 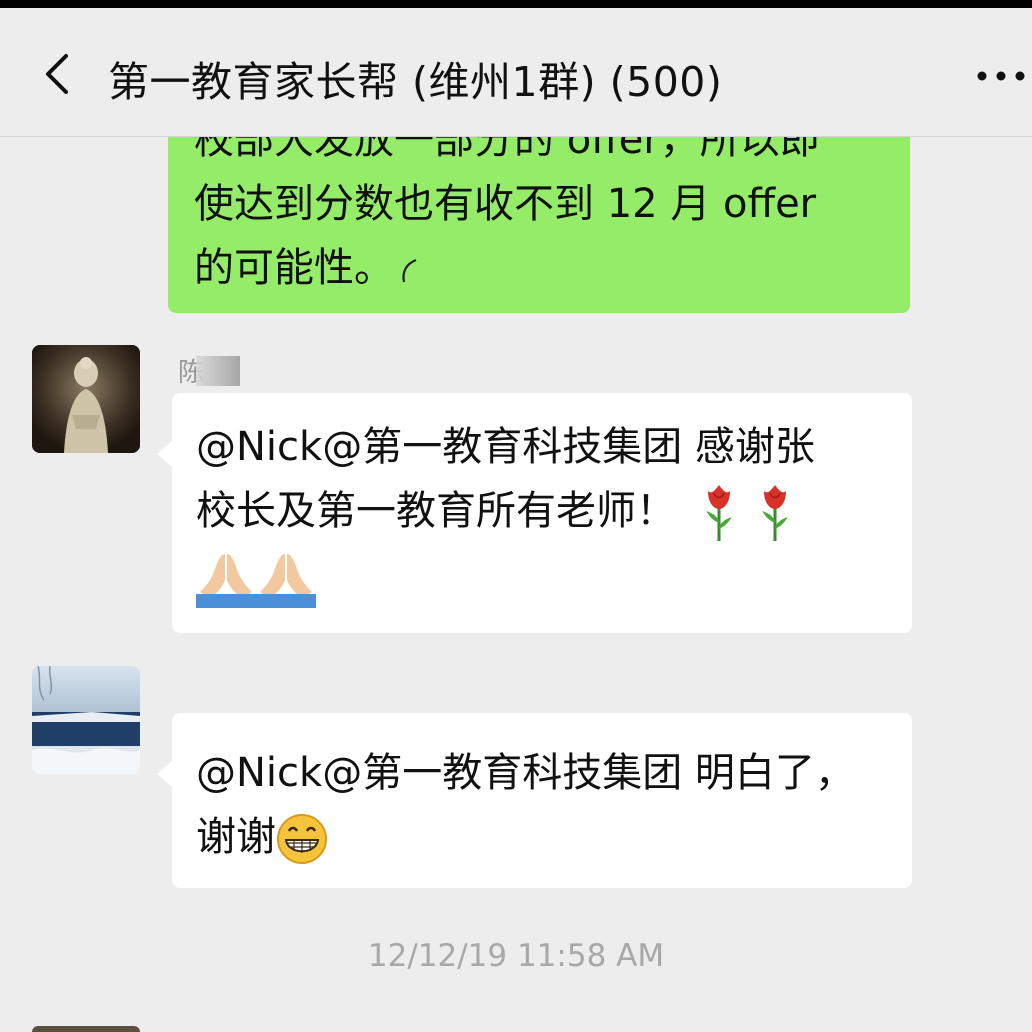 I want to click on message-line: @Nick@第一教育科技集团 明白了，, so click(x=525, y=773).